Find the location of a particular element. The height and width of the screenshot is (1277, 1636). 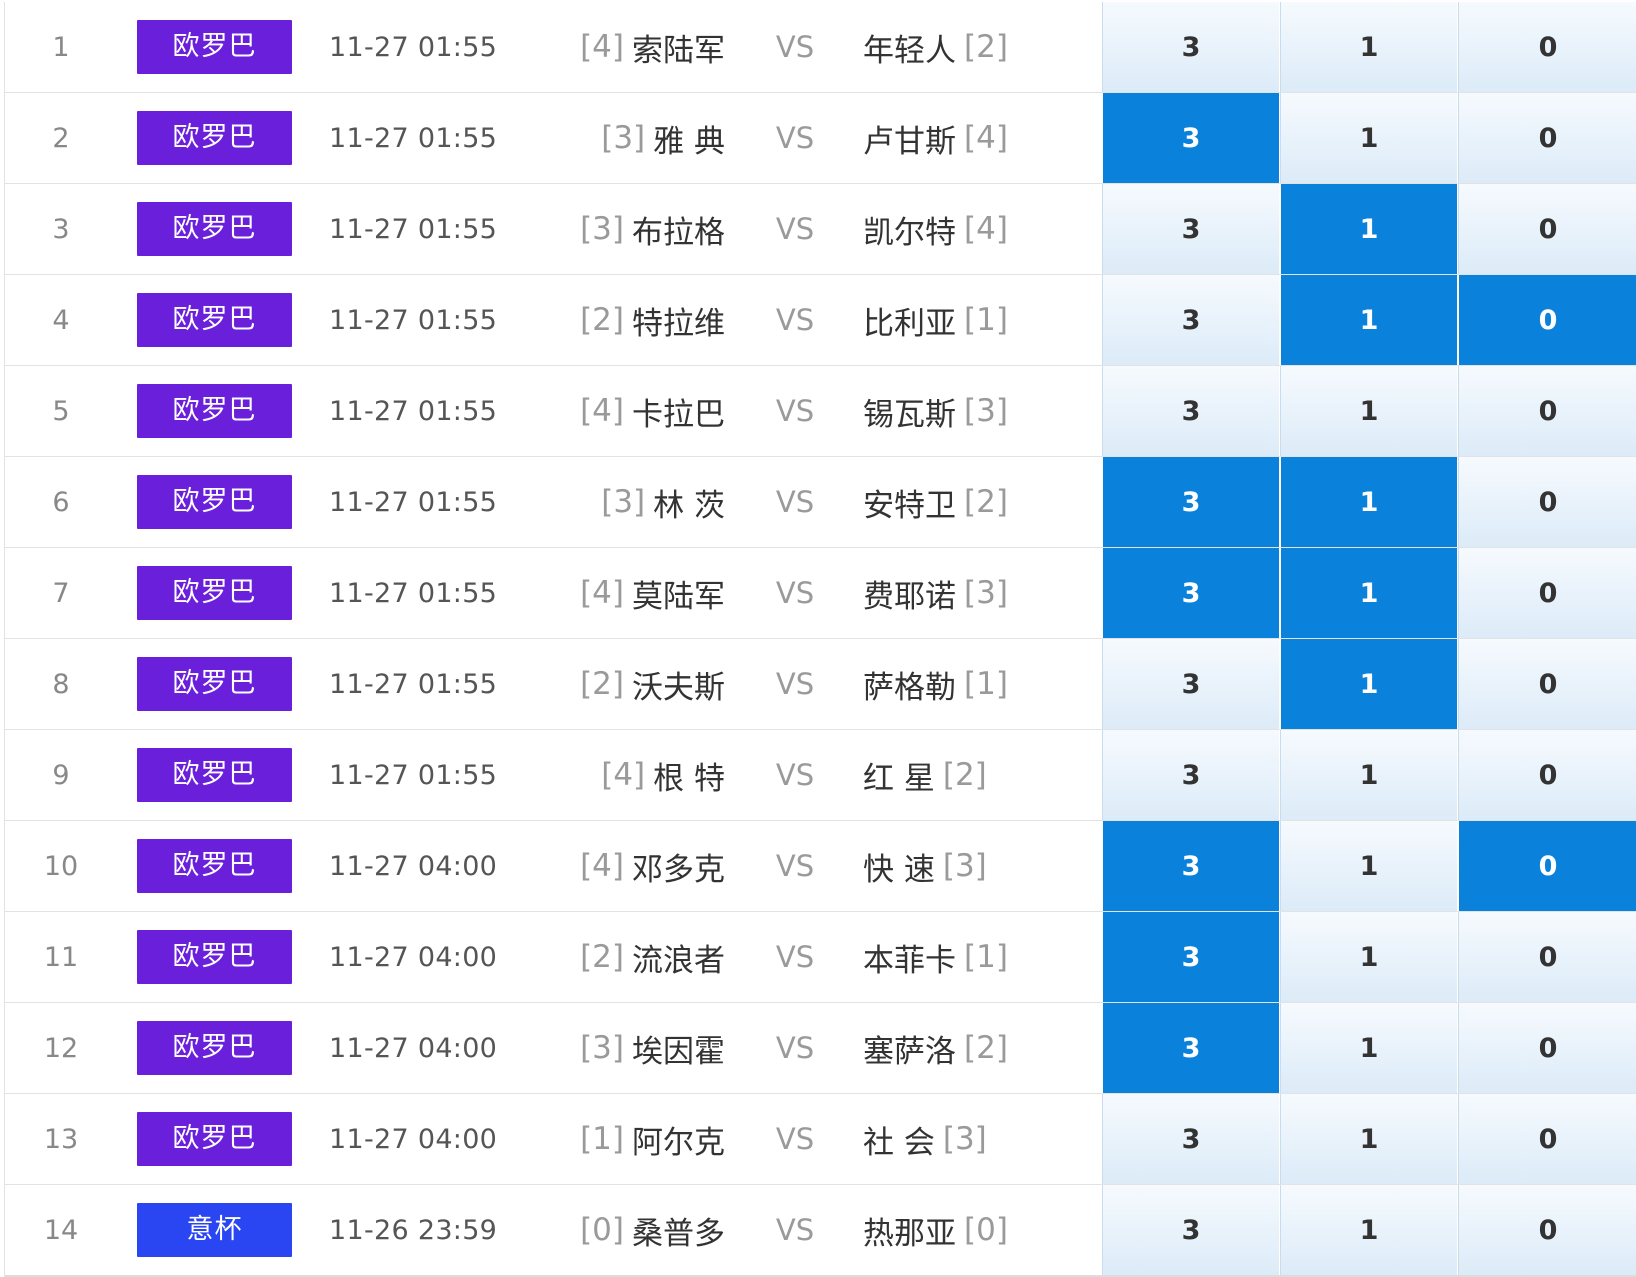

league-badge: 意杯 is located at coordinates (214, 1230).